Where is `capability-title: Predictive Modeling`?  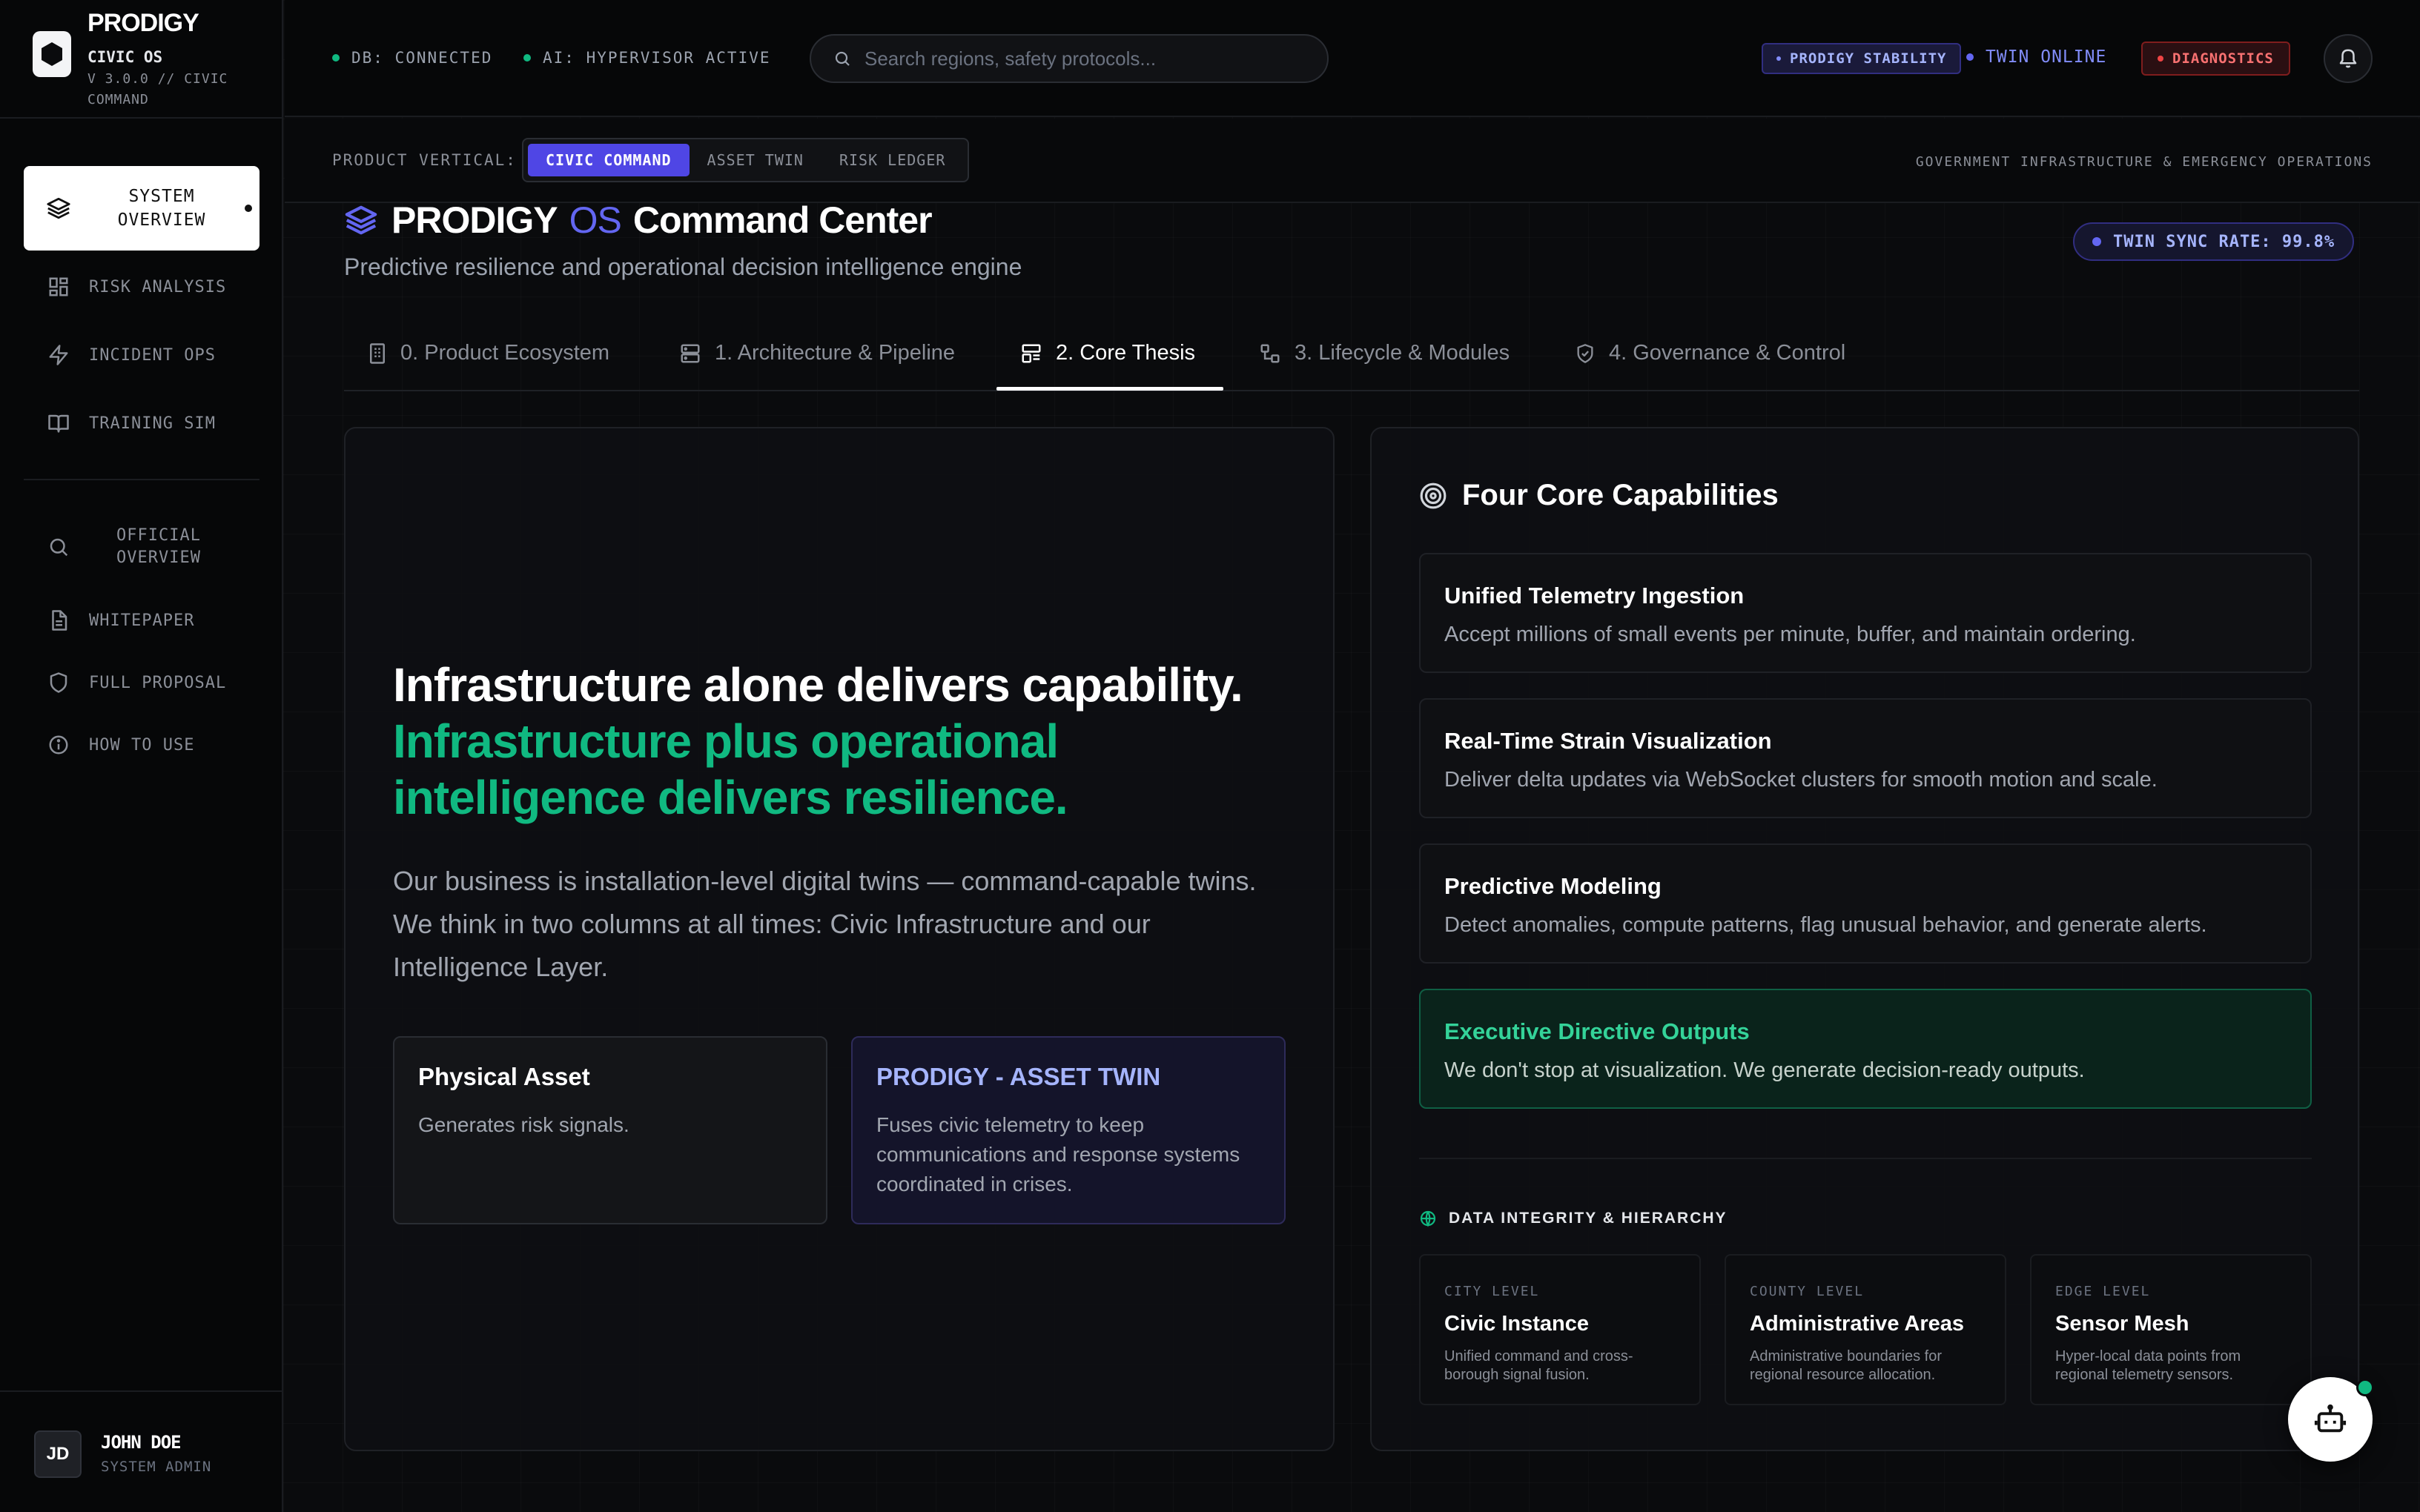
capability-title: Predictive Modeling is located at coordinates (1553, 886).